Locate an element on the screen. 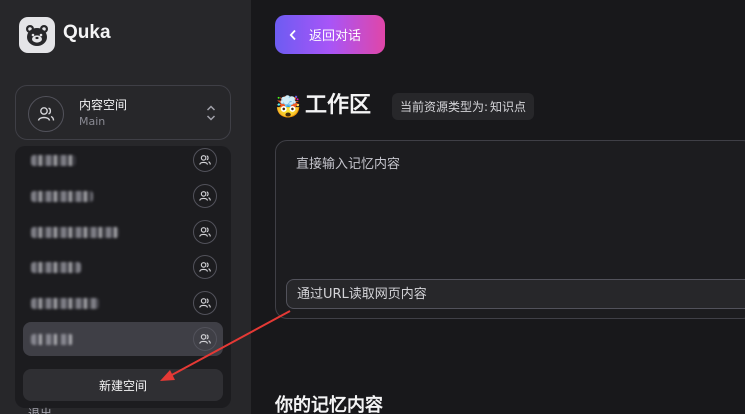  memories-title: 你的记忆内容 is located at coordinates (329, 404).